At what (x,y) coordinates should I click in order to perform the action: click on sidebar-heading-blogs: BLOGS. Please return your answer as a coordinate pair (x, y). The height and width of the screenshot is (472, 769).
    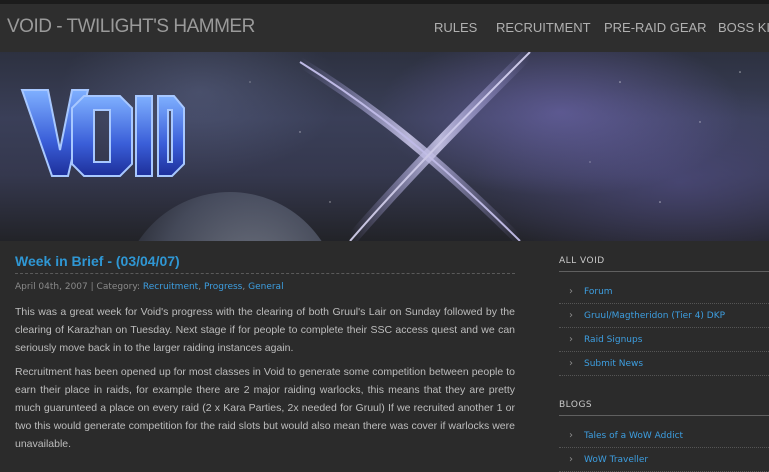
    Looking at the image, I should click on (576, 405).